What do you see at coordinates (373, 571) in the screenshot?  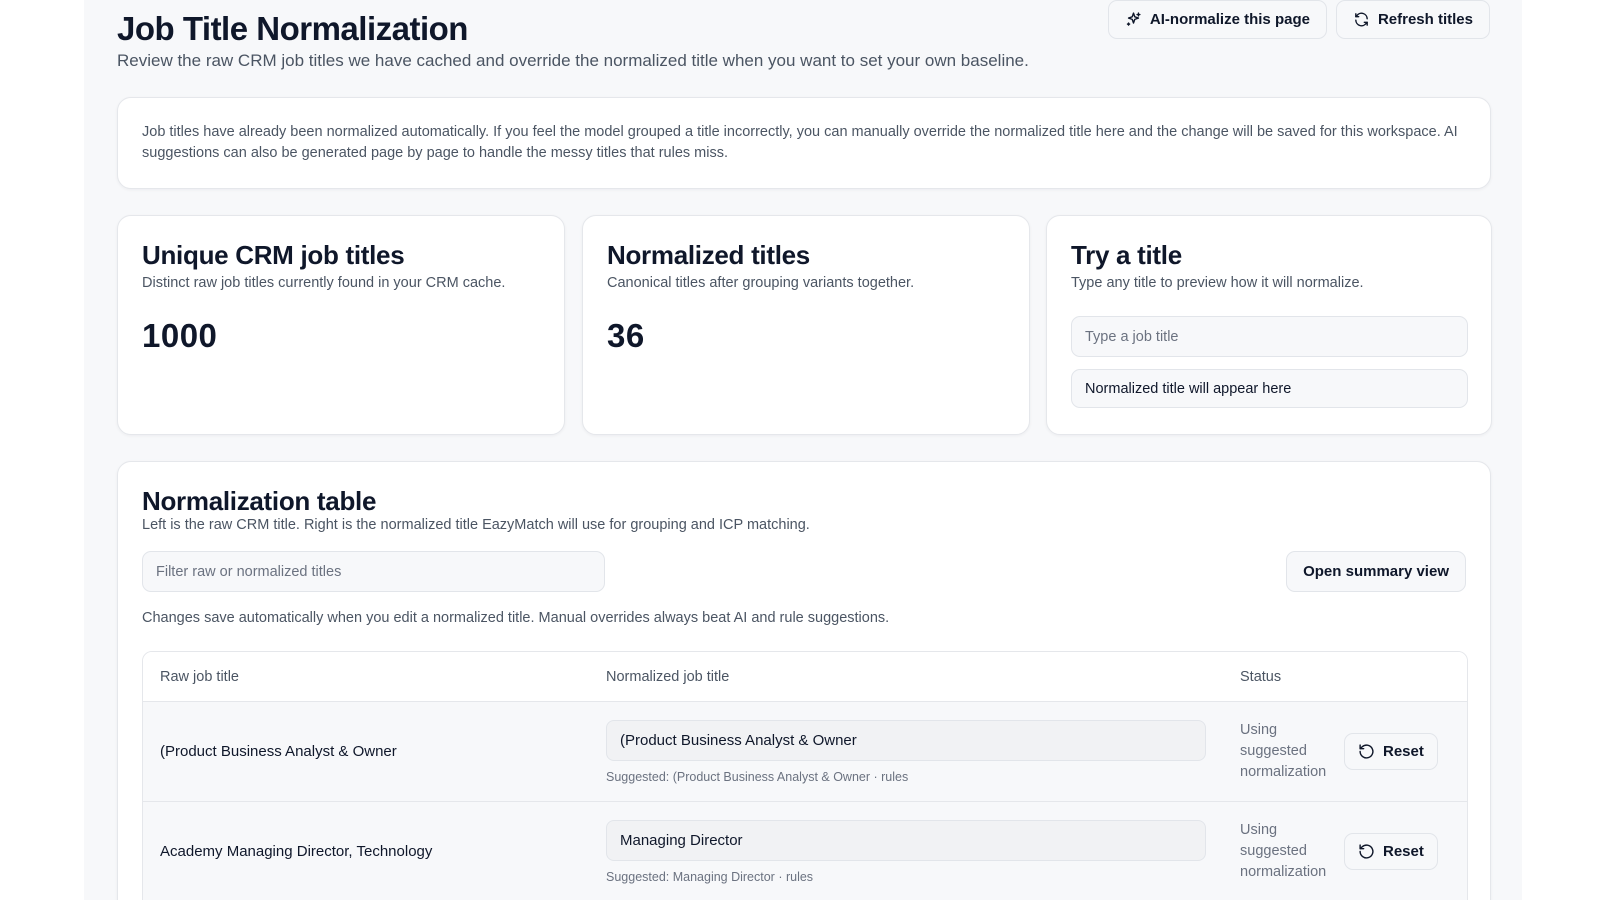 I see `filter-input` at bounding box center [373, 571].